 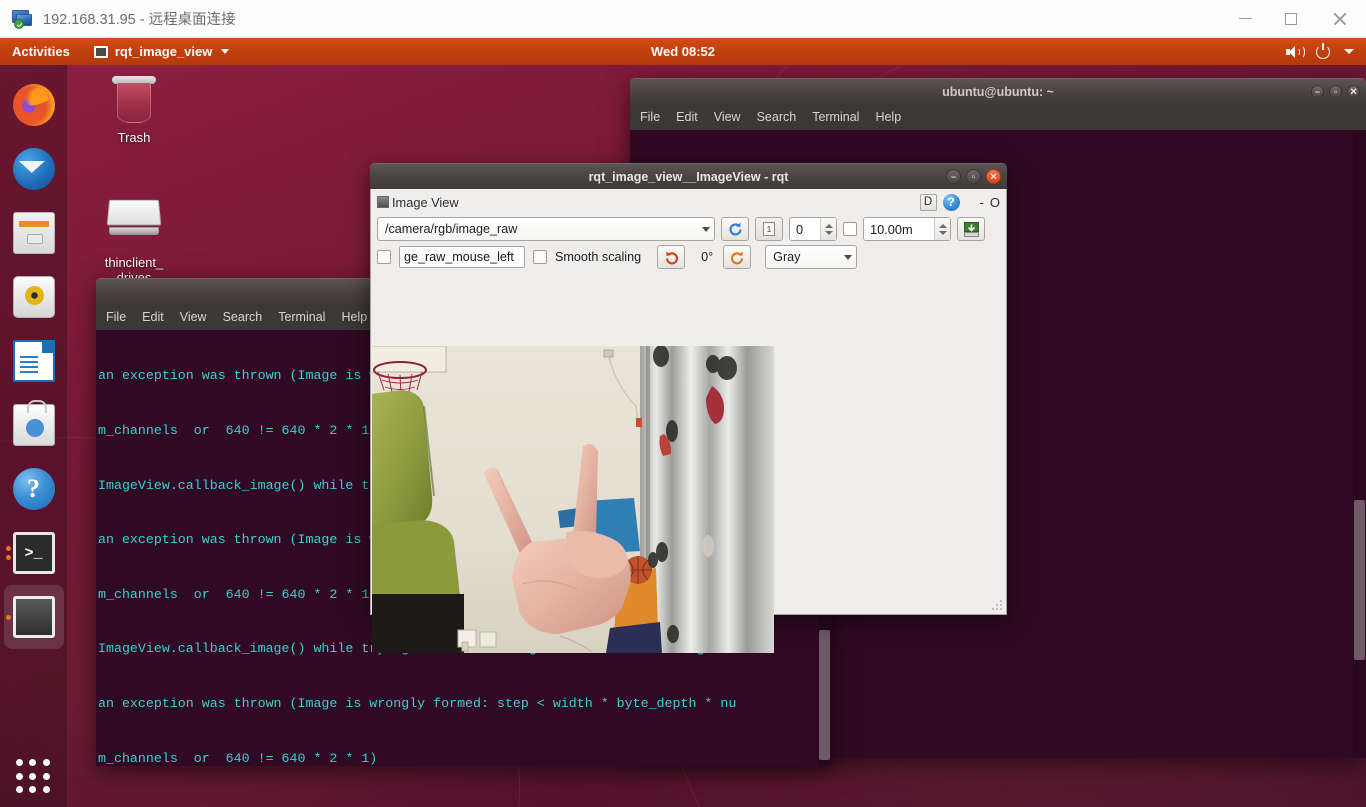 What do you see at coordinates (540, 257) in the screenshot?
I see `smooth-scaling-checkbox` at bounding box center [540, 257].